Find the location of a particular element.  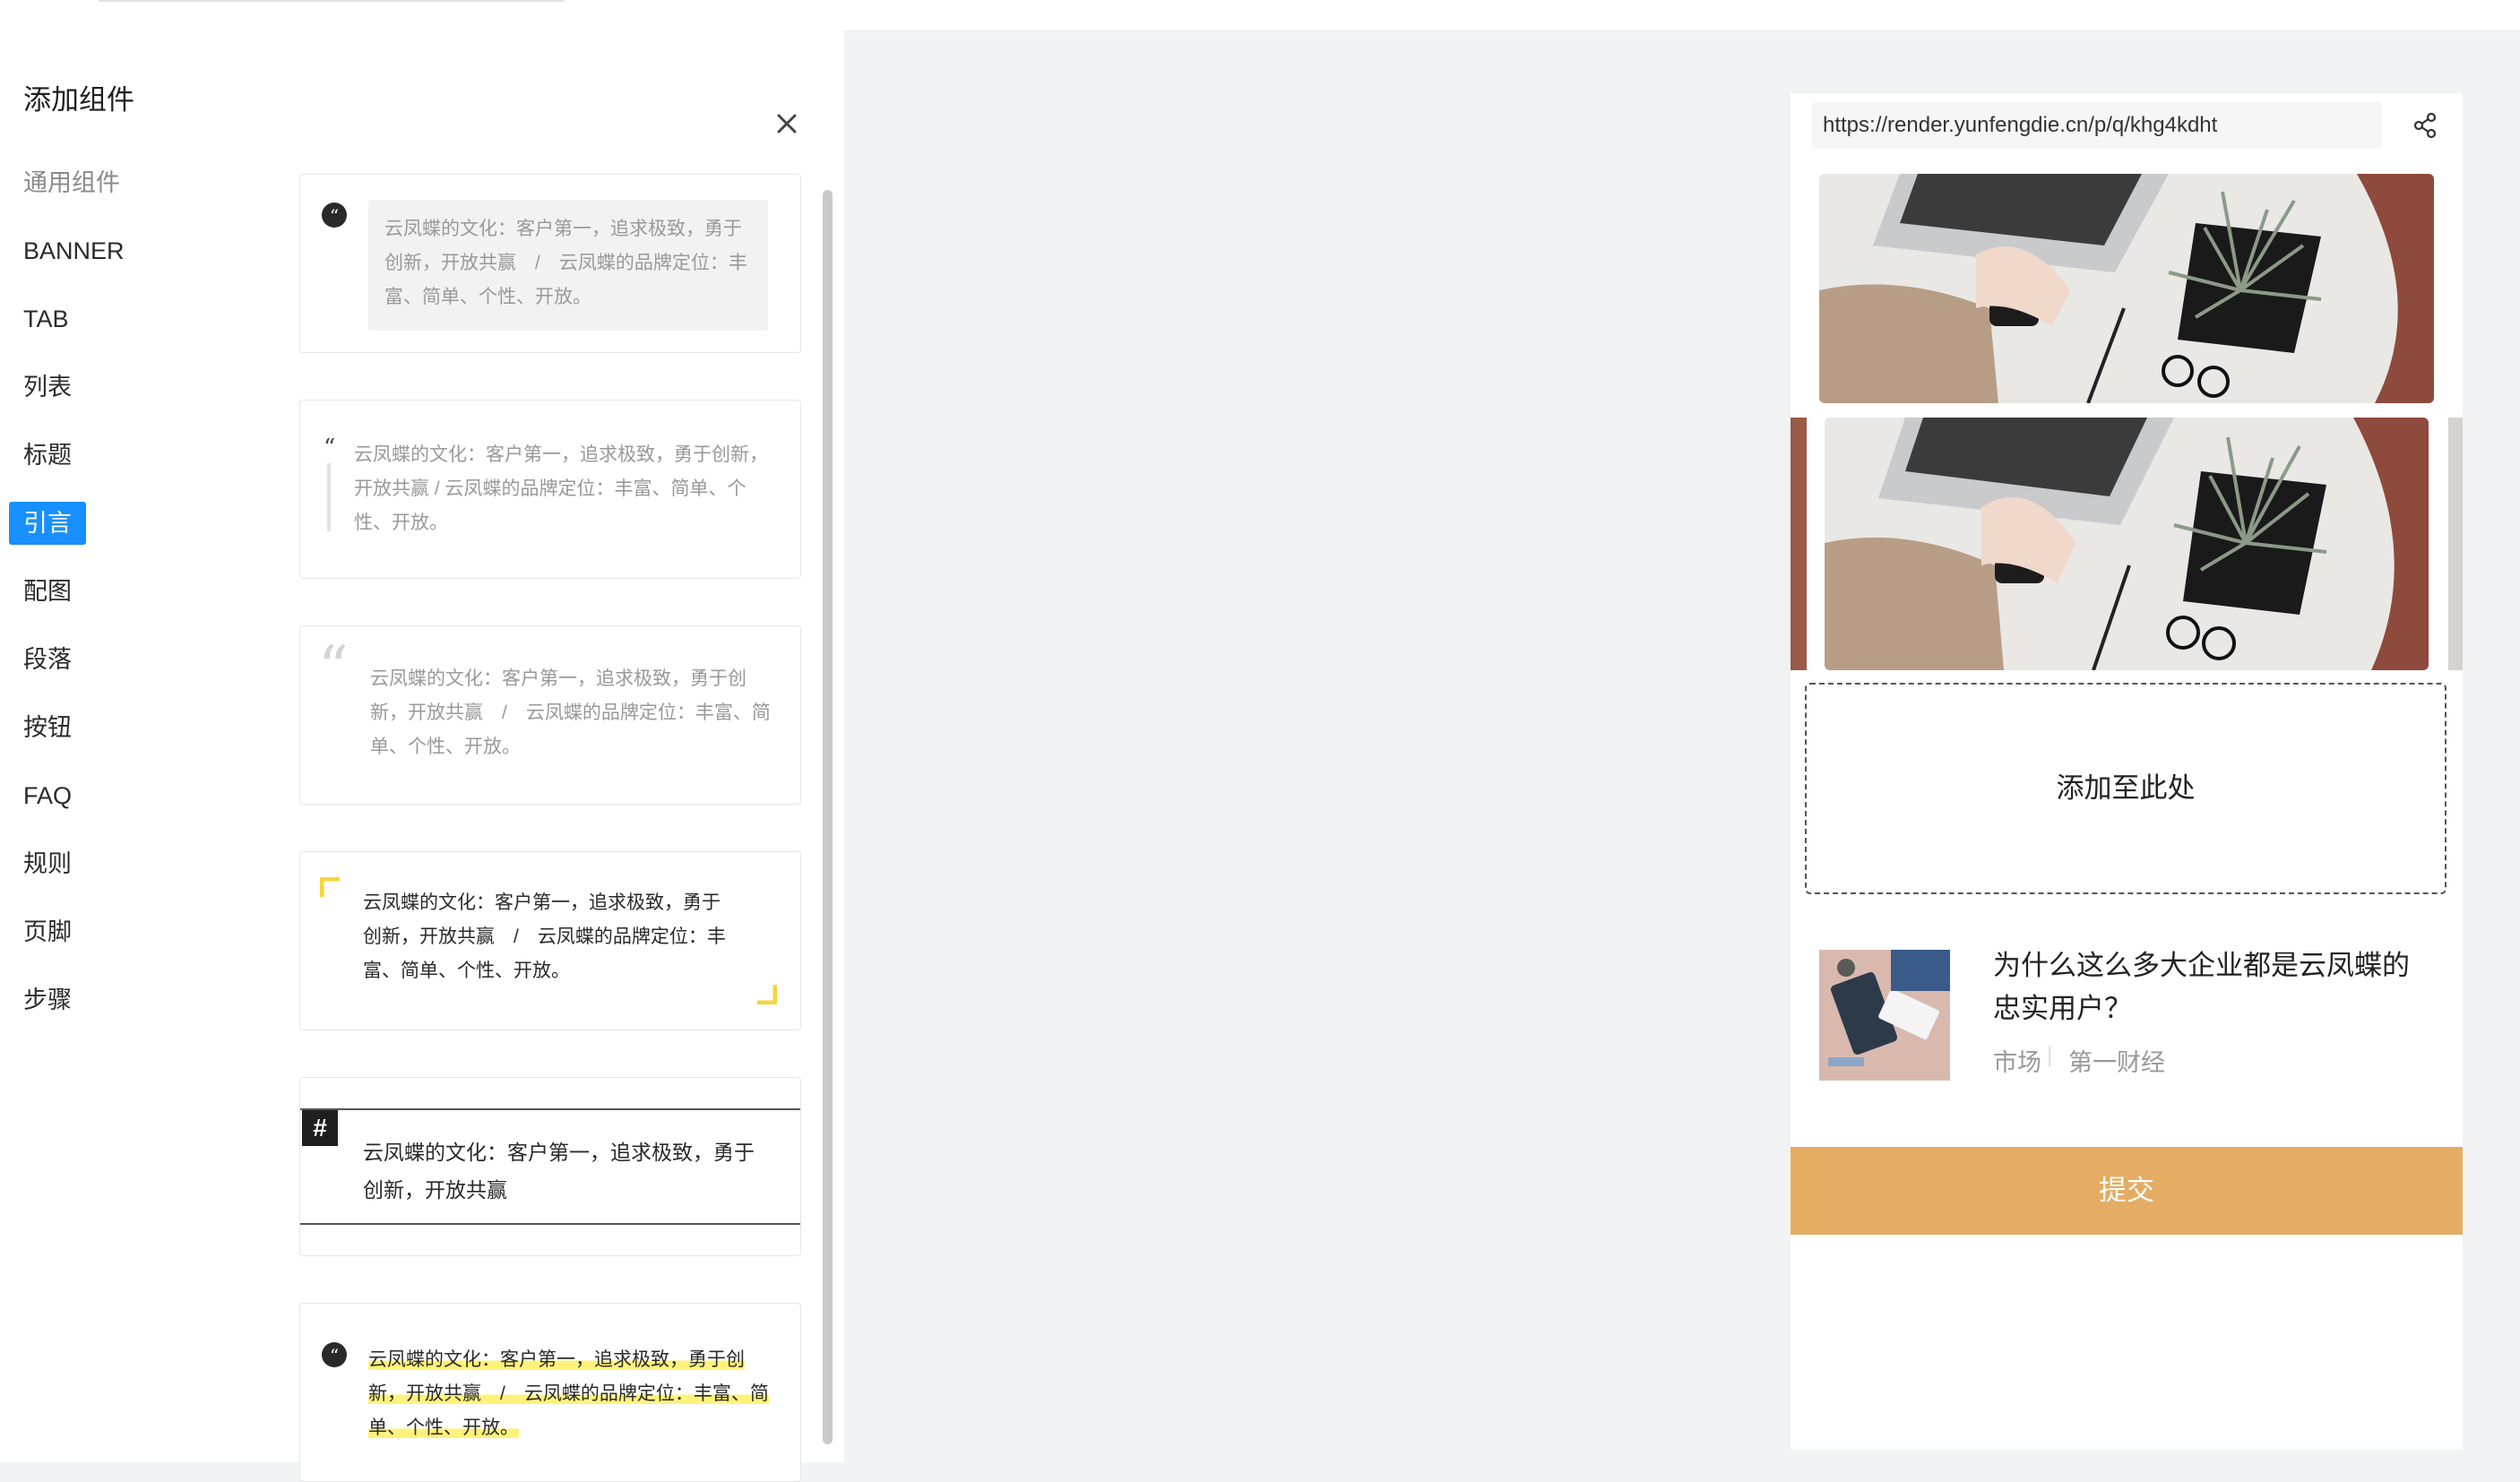

drop-zone: 添加至此处 is located at coordinates (2126, 788).